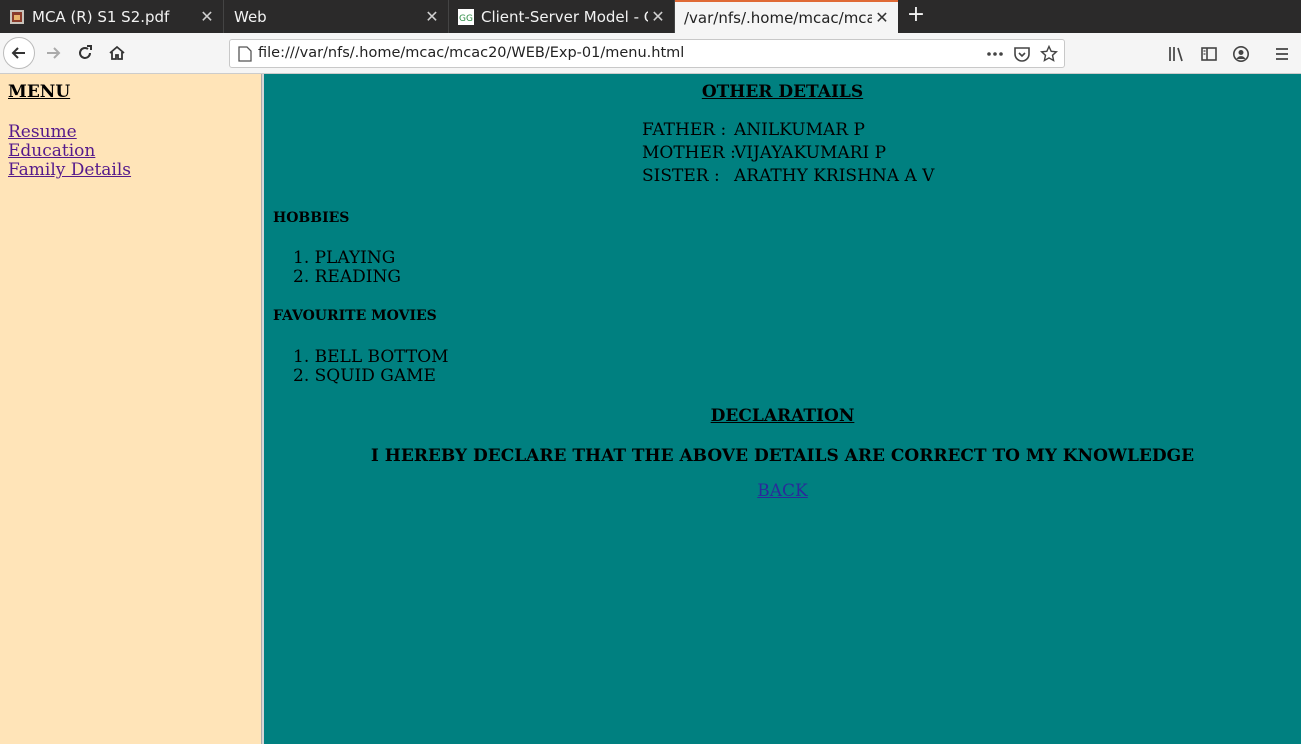 This screenshot has height=744, width=1301. I want to click on sidebar-icon, so click(1209, 54).